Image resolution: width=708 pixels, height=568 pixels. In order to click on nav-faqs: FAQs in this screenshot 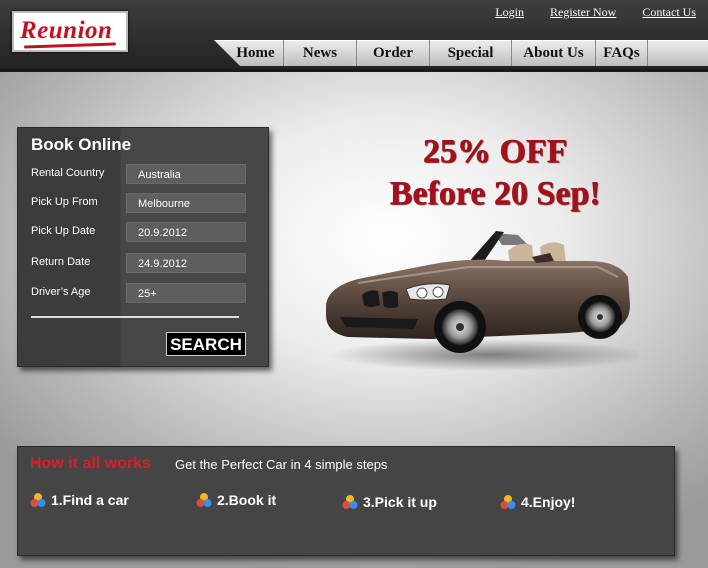, I will do `click(622, 53)`.